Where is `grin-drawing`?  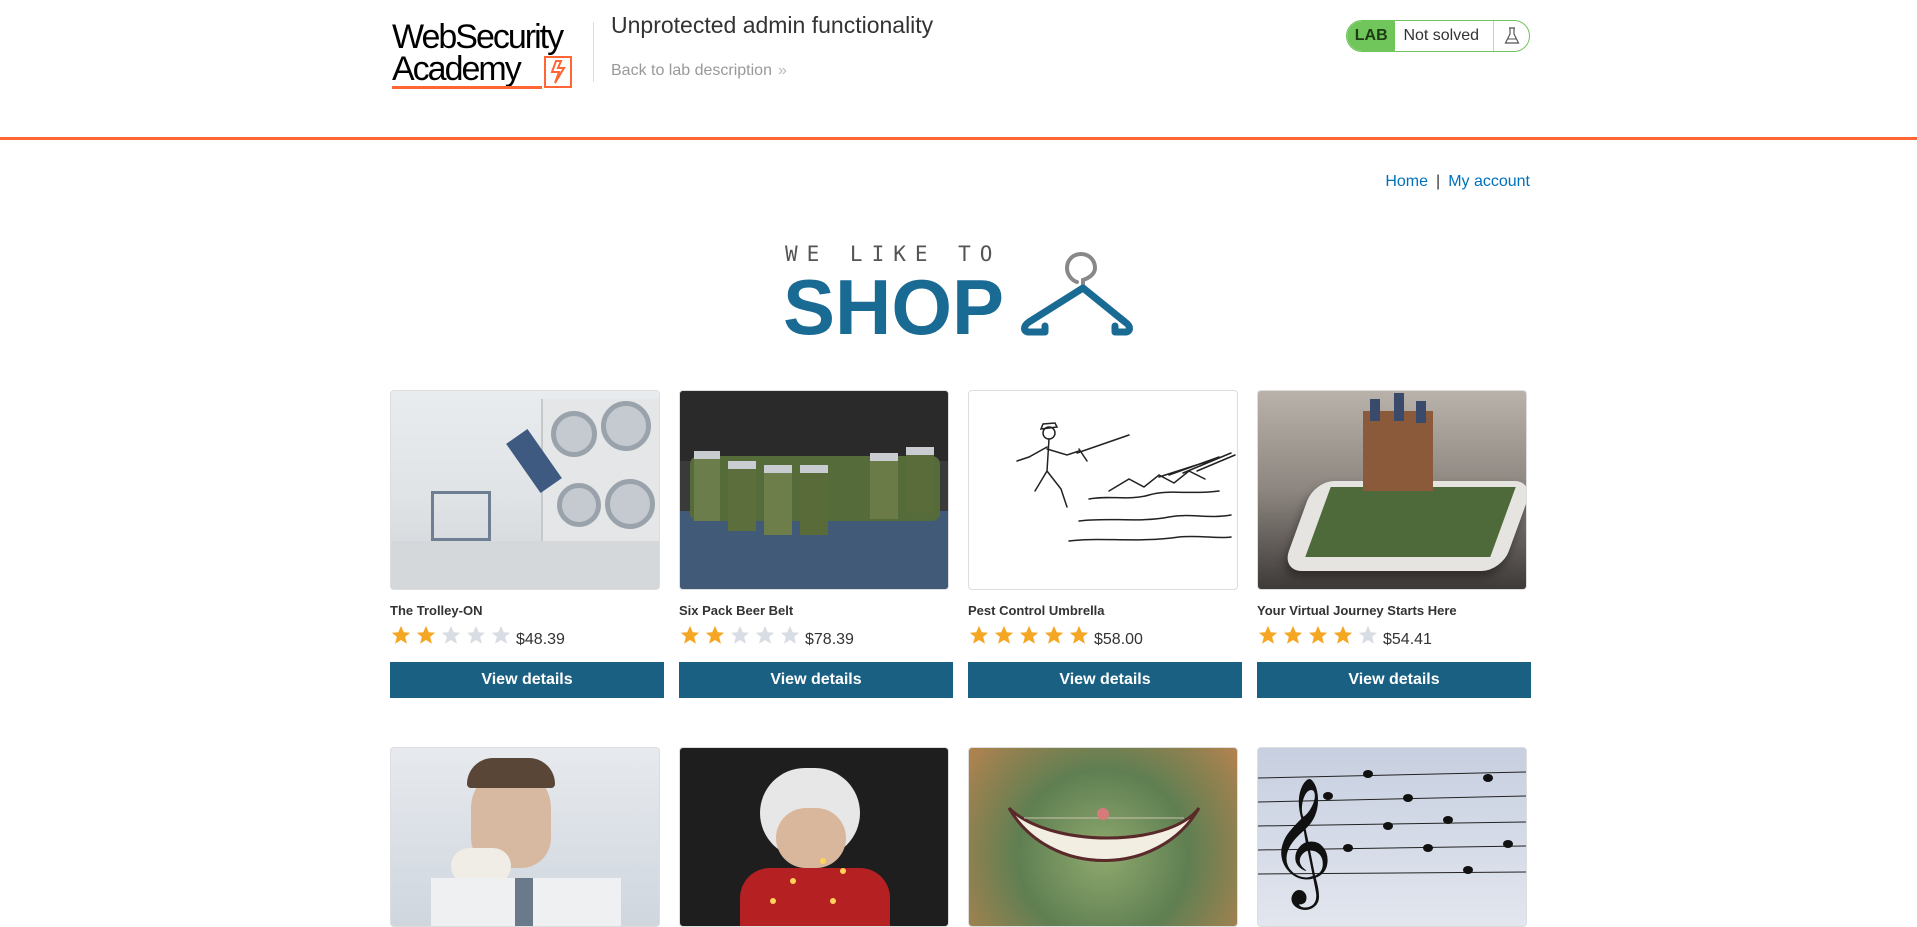 grin-drawing is located at coordinates (1104, 834).